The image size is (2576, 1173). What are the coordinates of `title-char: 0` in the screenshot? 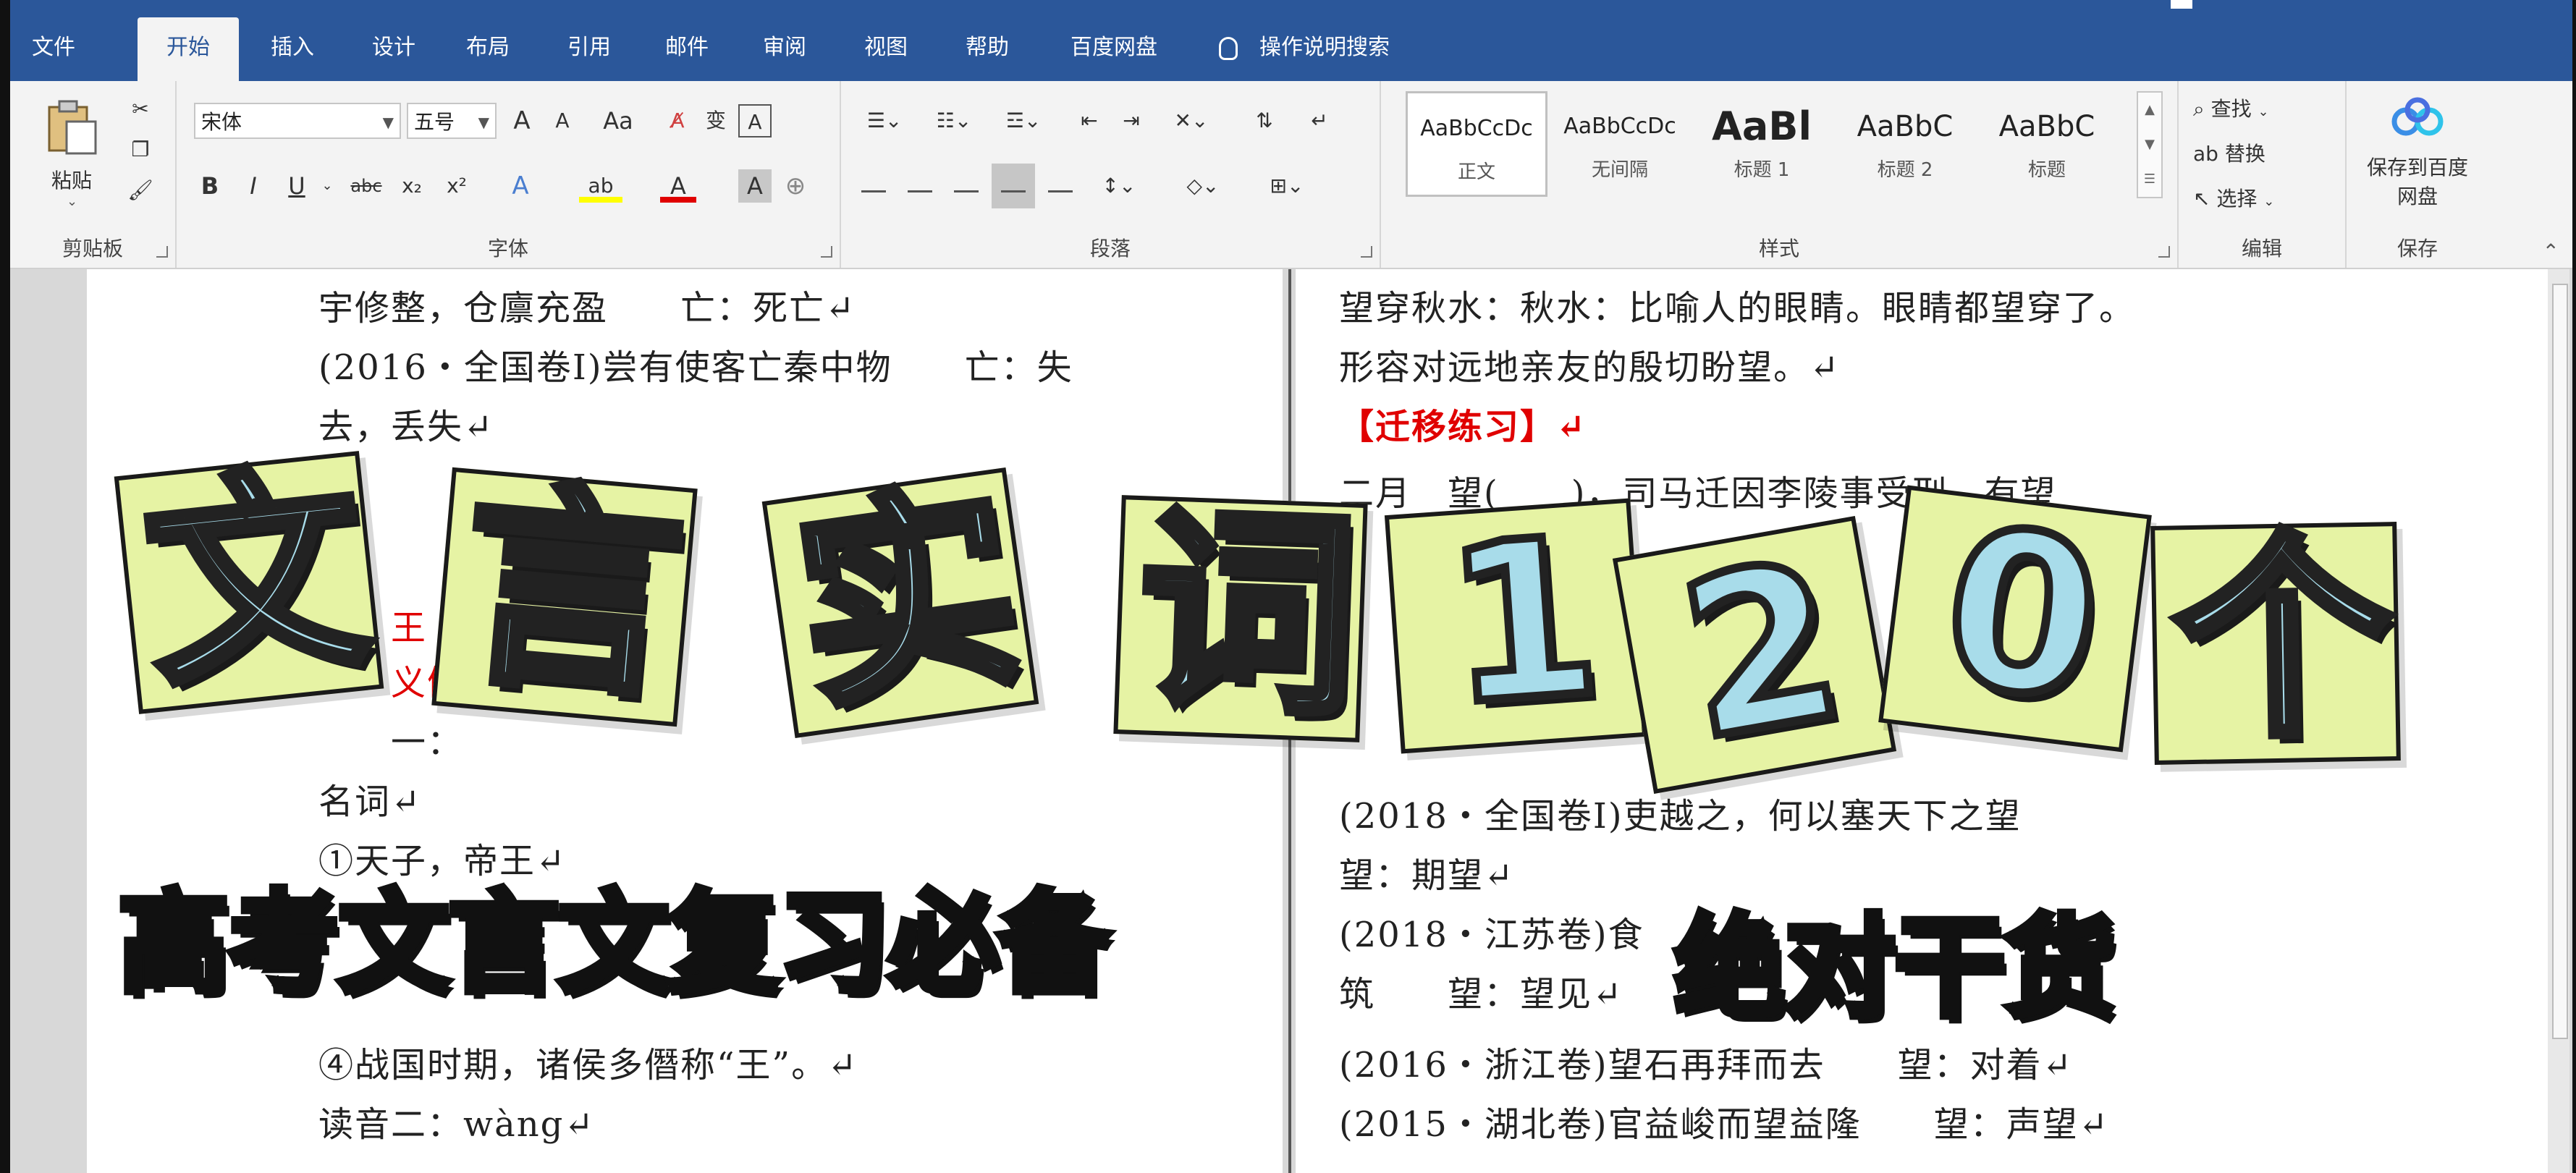 It's located at (2022, 615).